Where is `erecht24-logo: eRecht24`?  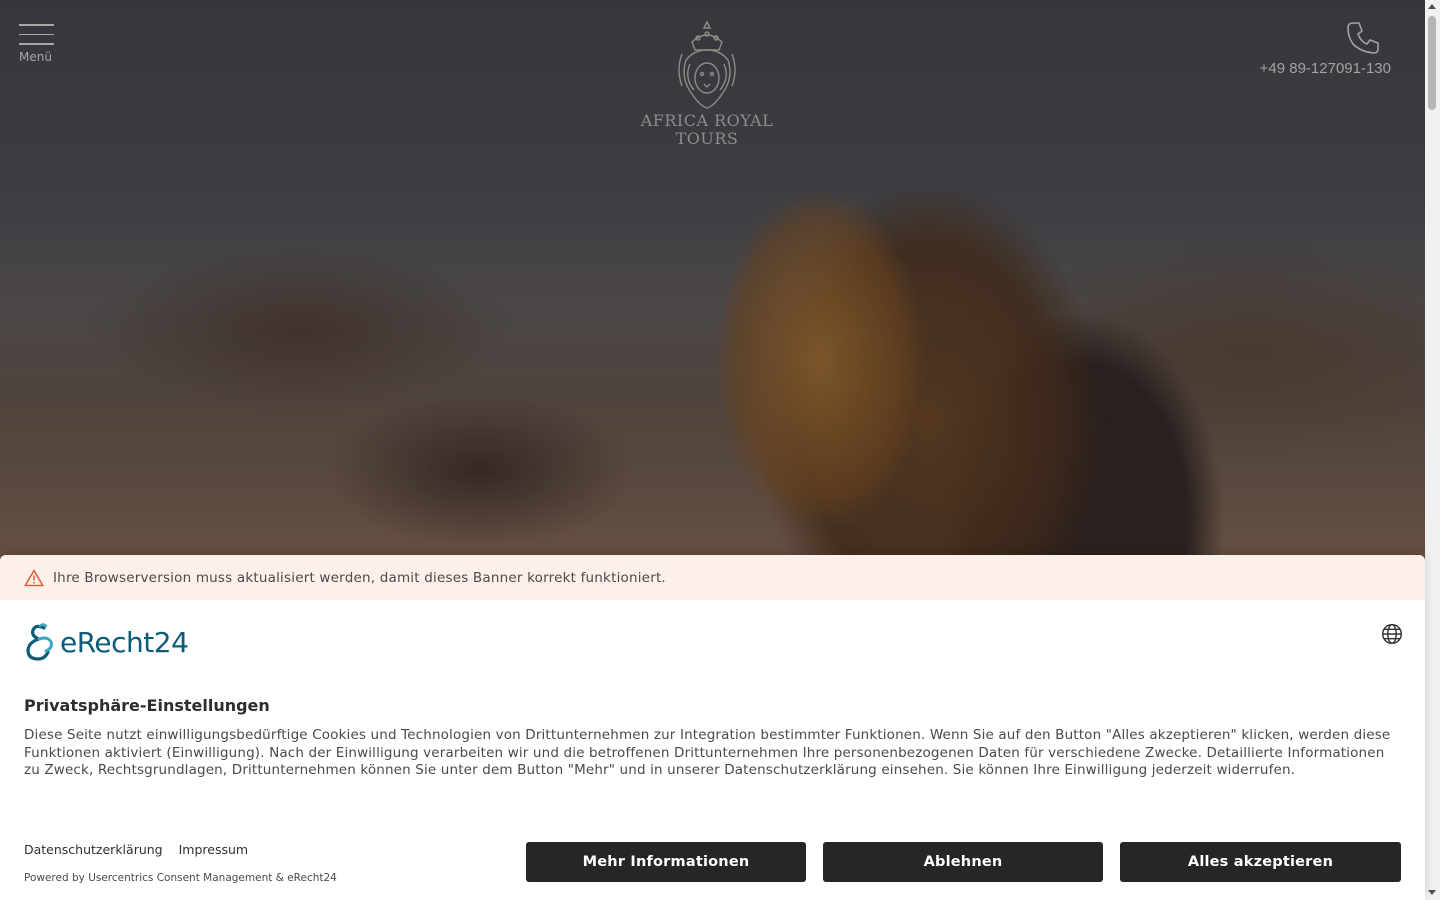 erecht24-logo: eRecht24 is located at coordinates (106, 642).